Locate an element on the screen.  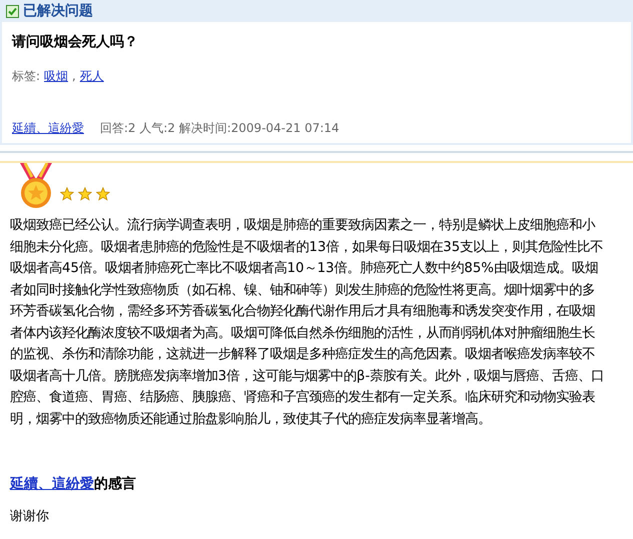
section-title: 已解决问题 is located at coordinates (58, 11).